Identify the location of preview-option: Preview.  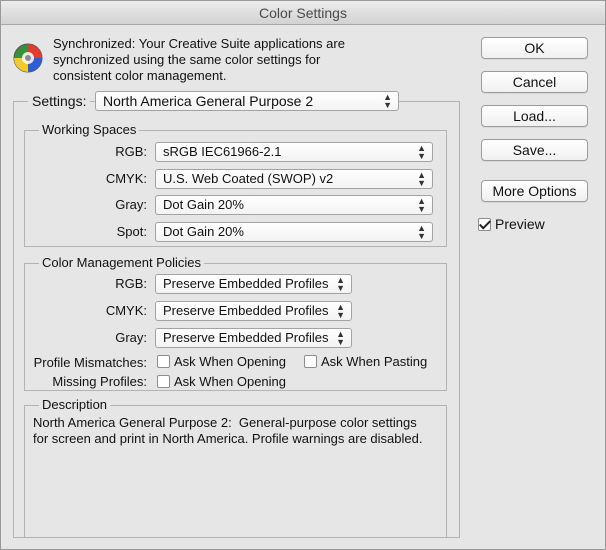
(511, 225).